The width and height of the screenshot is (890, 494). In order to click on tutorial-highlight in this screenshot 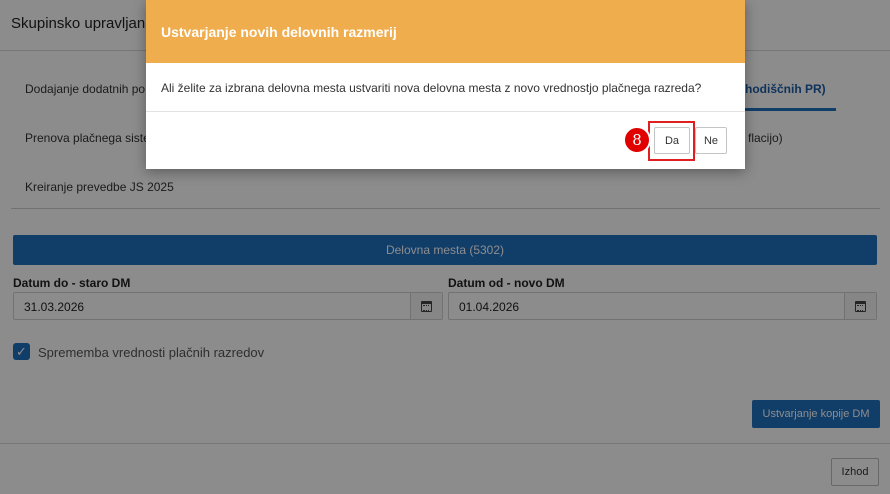, I will do `click(671, 141)`.